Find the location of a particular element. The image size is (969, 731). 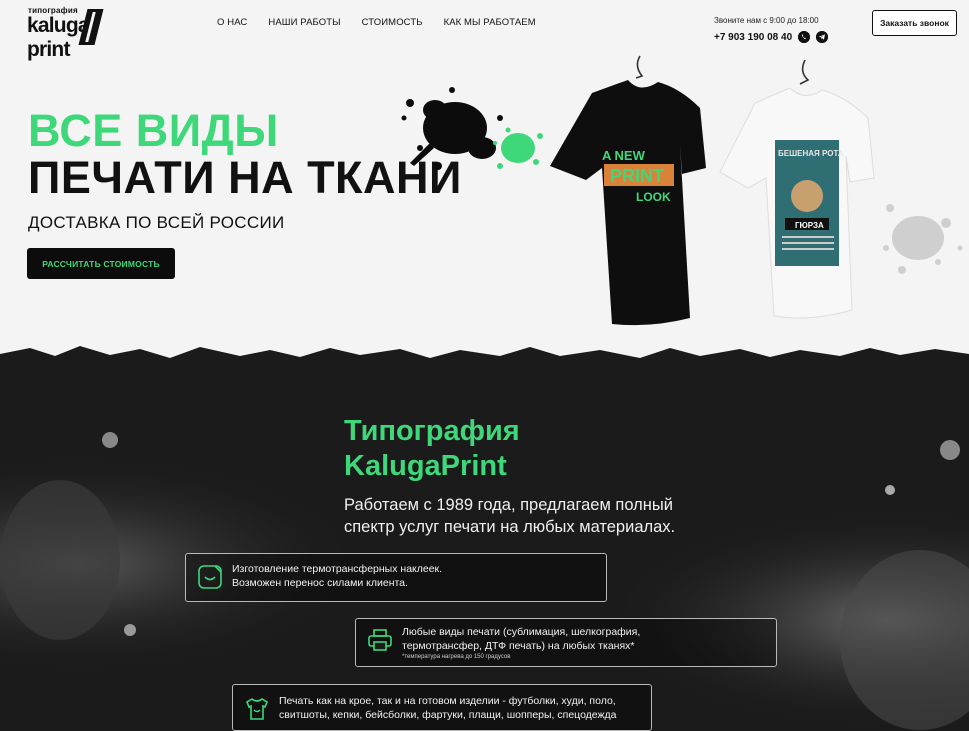

contact-hours: Звоните нам с 9:00 до 18:00 is located at coordinates (766, 20).